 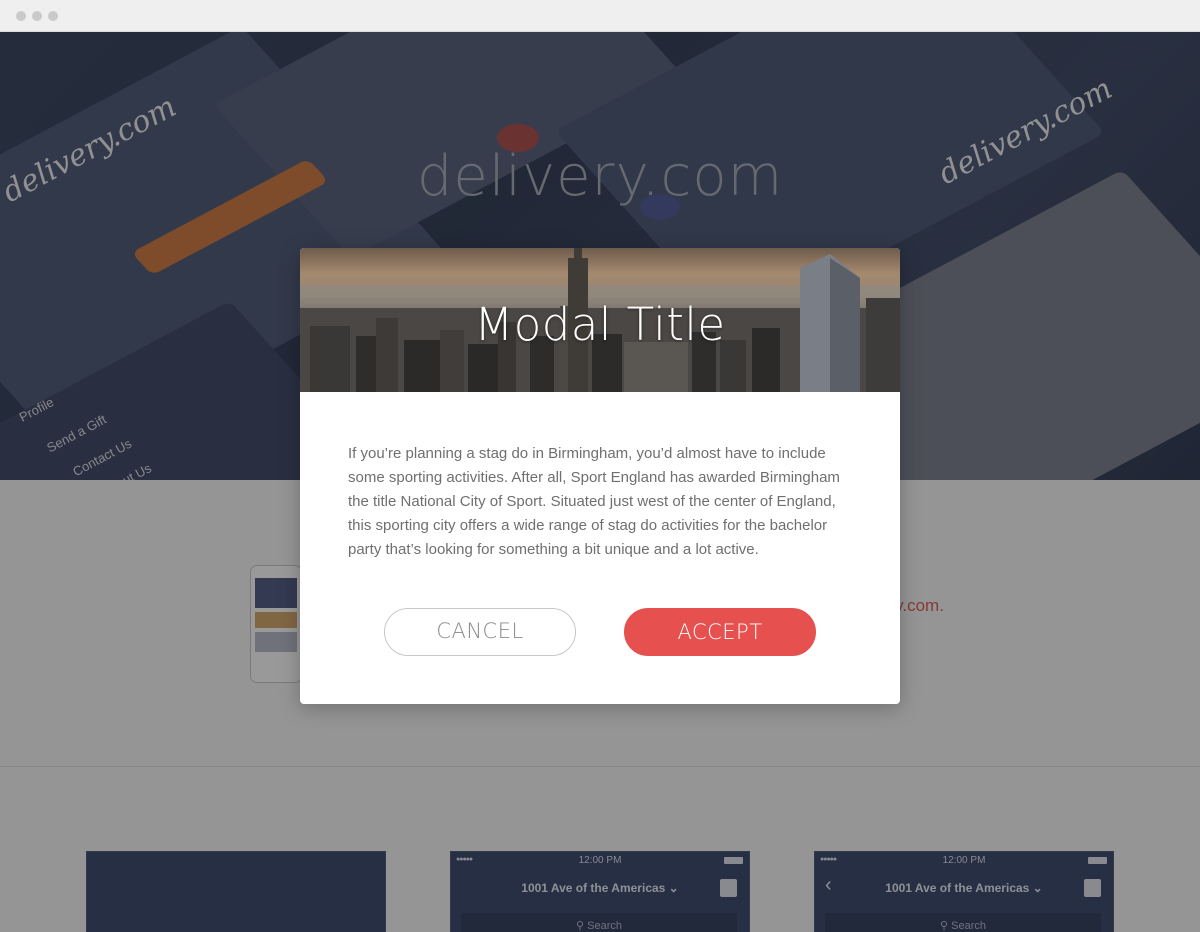 What do you see at coordinates (600, 324) in the screenshot?
I see `modal-title: Modal Title` at bounding box center [600, 324].